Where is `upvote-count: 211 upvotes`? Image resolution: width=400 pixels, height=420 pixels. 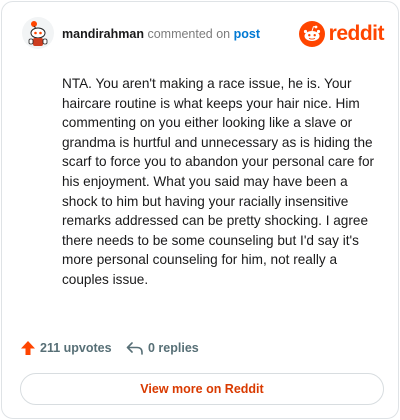 upvote-count: 211 upvotes is located at coordinates (76, 348).